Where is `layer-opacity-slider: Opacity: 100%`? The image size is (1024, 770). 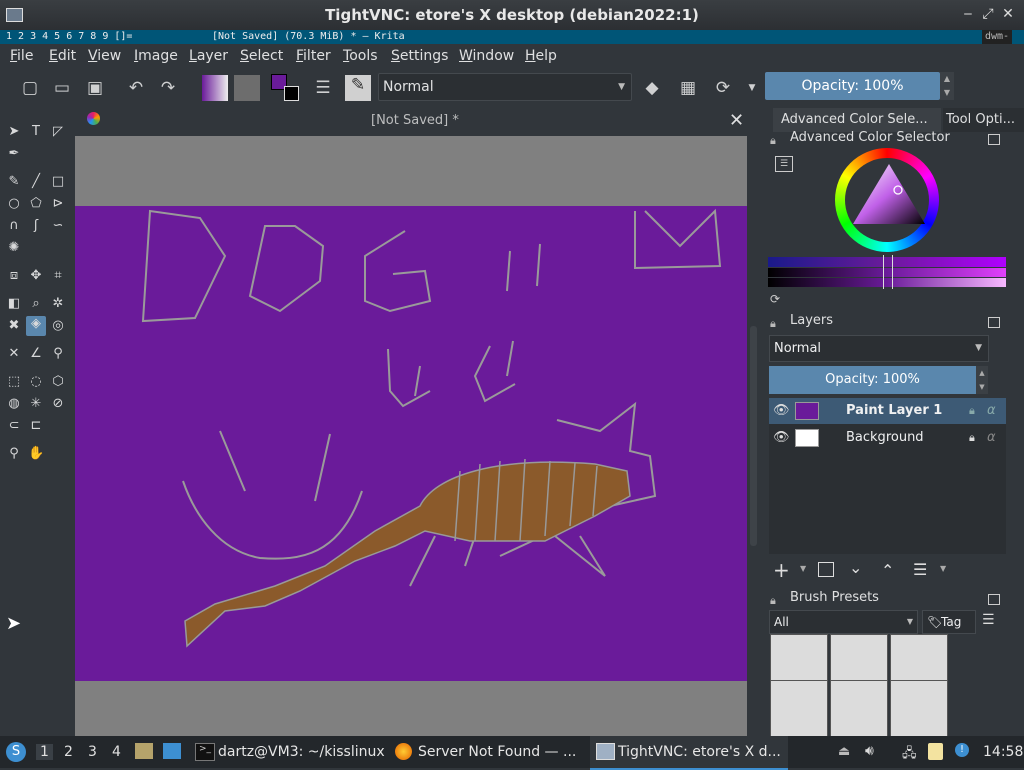 layer-opacity-slider: Opacity: 100% is located at coordinates (872, 380).